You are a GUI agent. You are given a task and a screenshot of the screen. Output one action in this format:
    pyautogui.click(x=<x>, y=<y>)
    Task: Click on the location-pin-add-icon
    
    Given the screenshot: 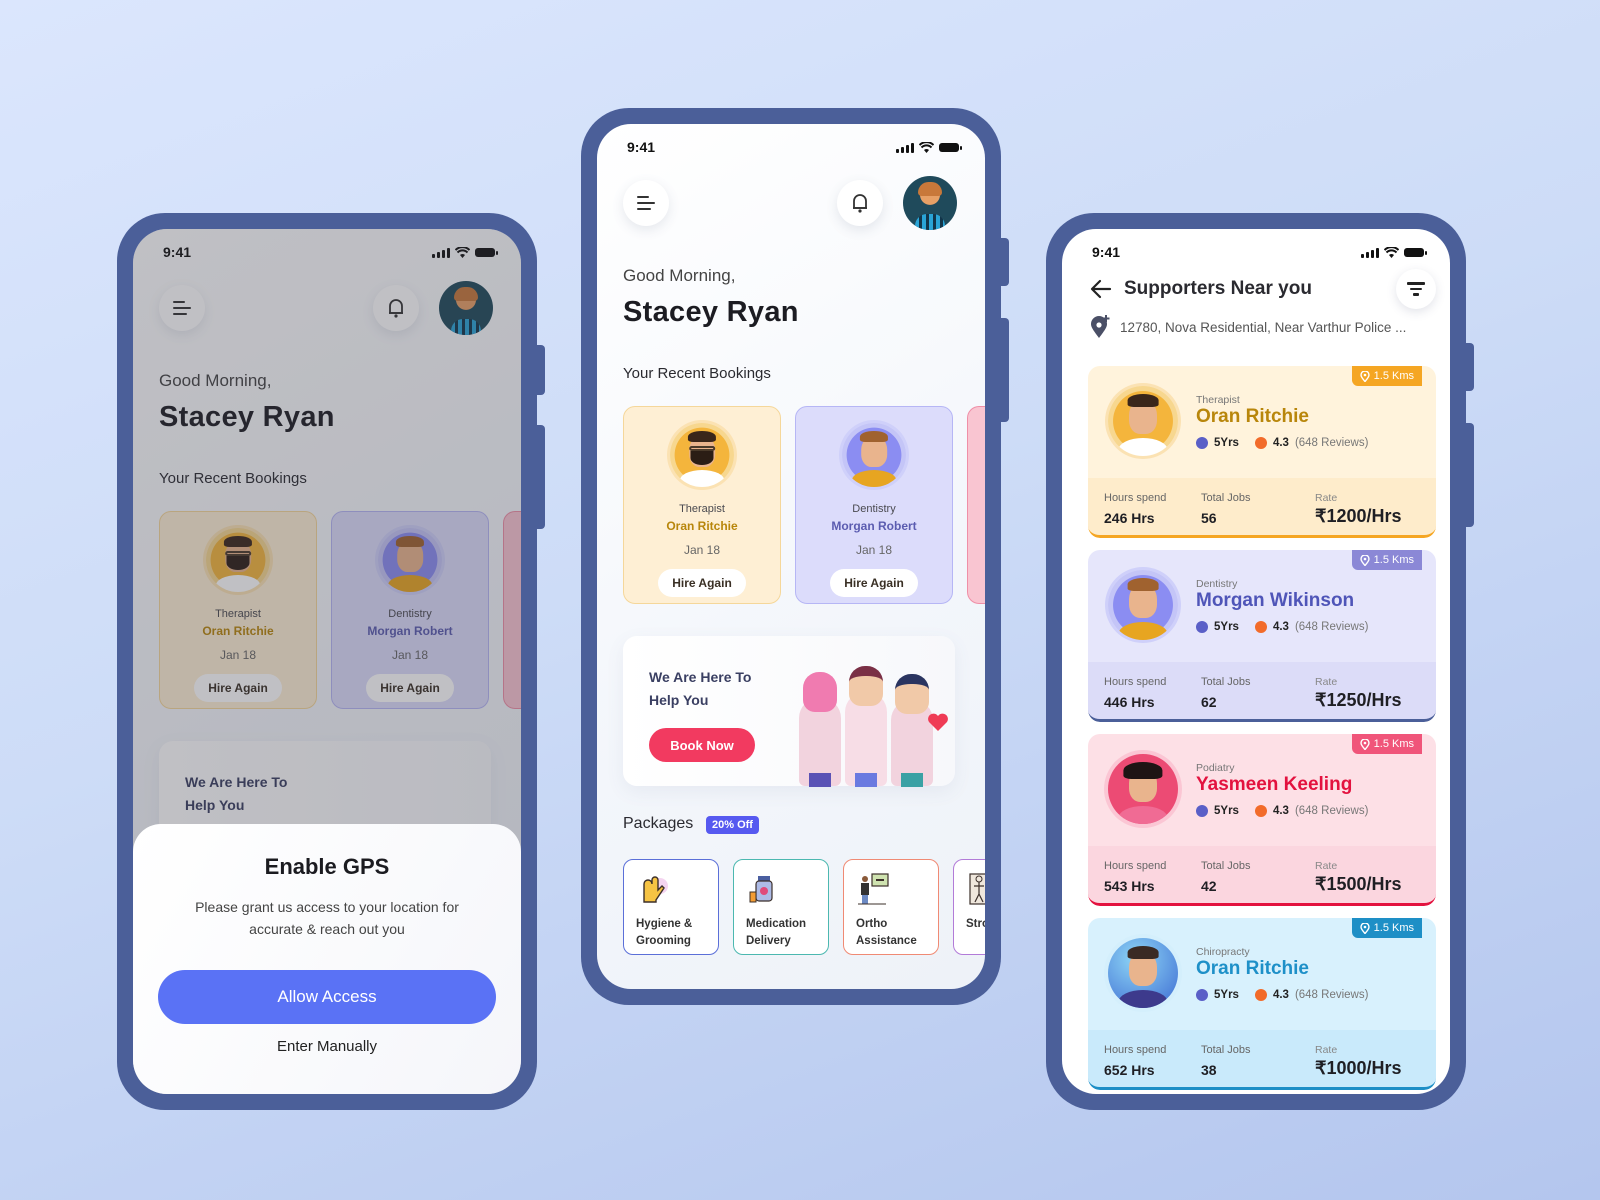 What is the action you would take?
    pyautogui.click(x=1100, y=326)
    